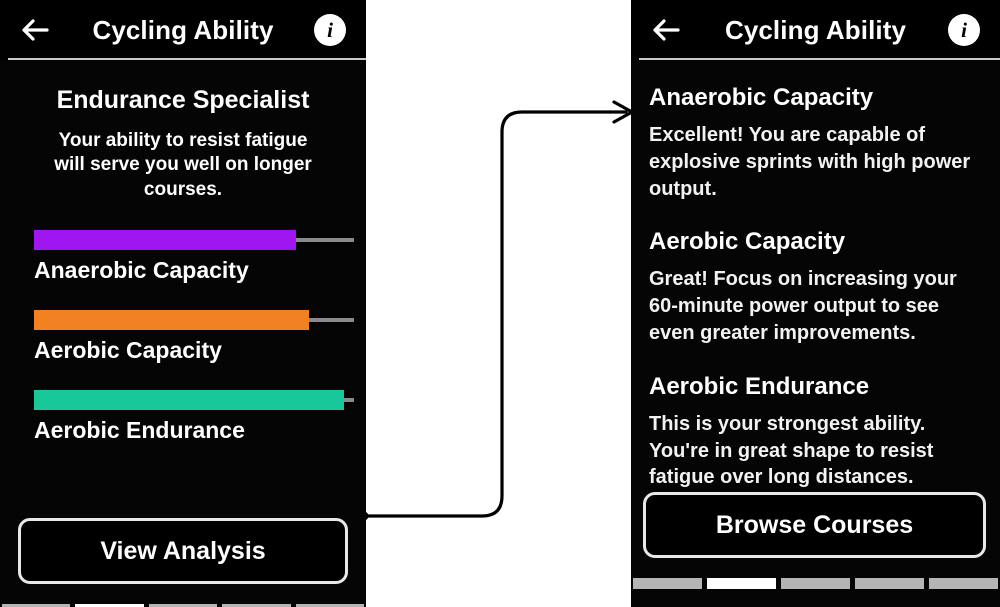 The height and width of the screenshot is (607, 1000). Describe the element at coordinates (139, 429) in the screenshot. I see `ability-bar-label: Aerobic Endurance` at that location.